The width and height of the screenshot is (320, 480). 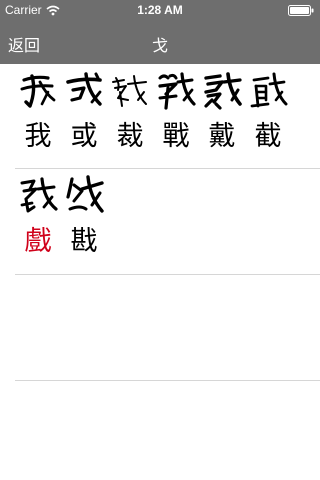 I want to click on character-label: 戲, so click(x=38, y=241).